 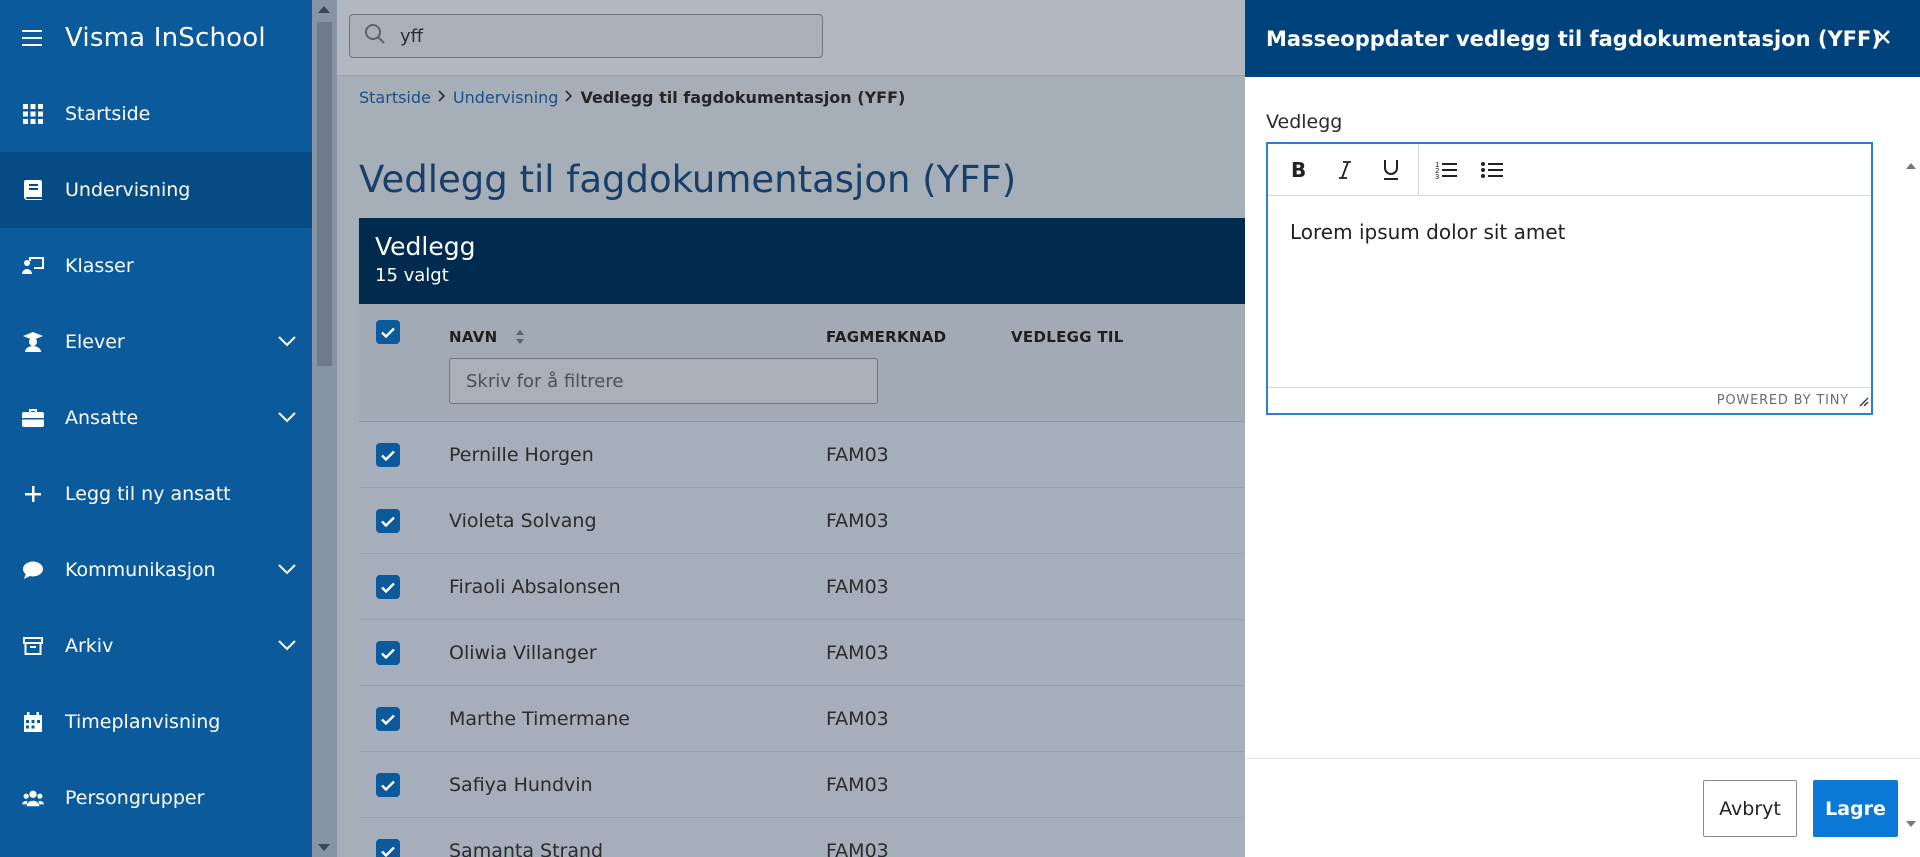 I want to click on table-row: Violeta Solvang FAM03, so click(x=802, y=521).